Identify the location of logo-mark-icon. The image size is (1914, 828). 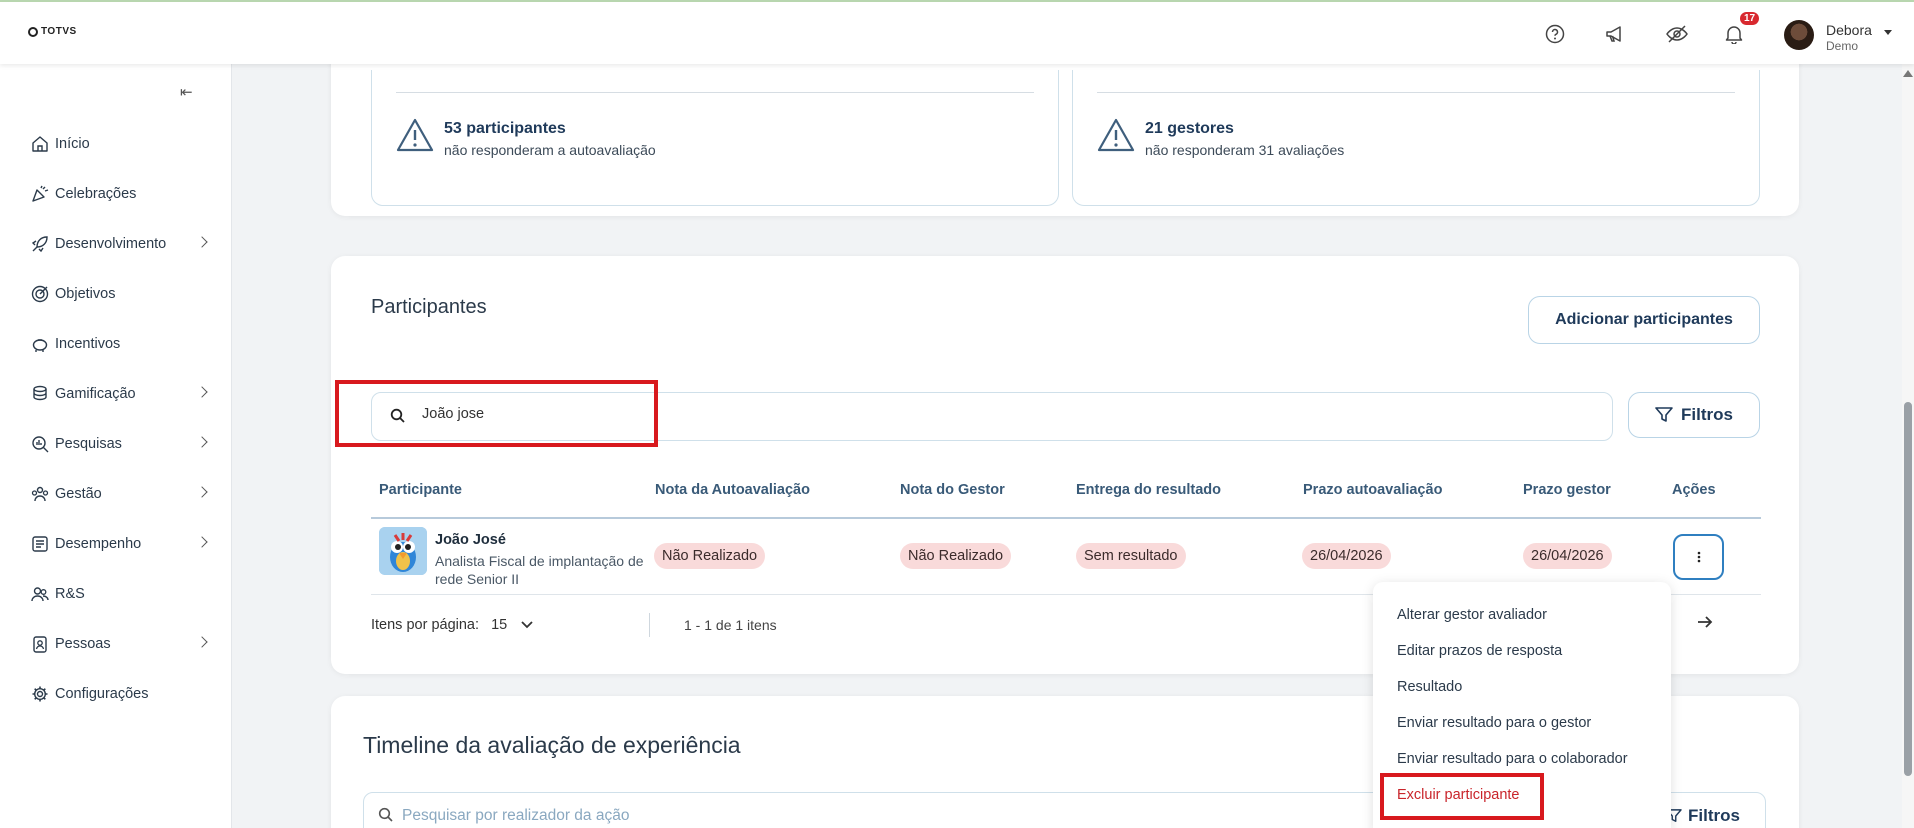
(33, 31).